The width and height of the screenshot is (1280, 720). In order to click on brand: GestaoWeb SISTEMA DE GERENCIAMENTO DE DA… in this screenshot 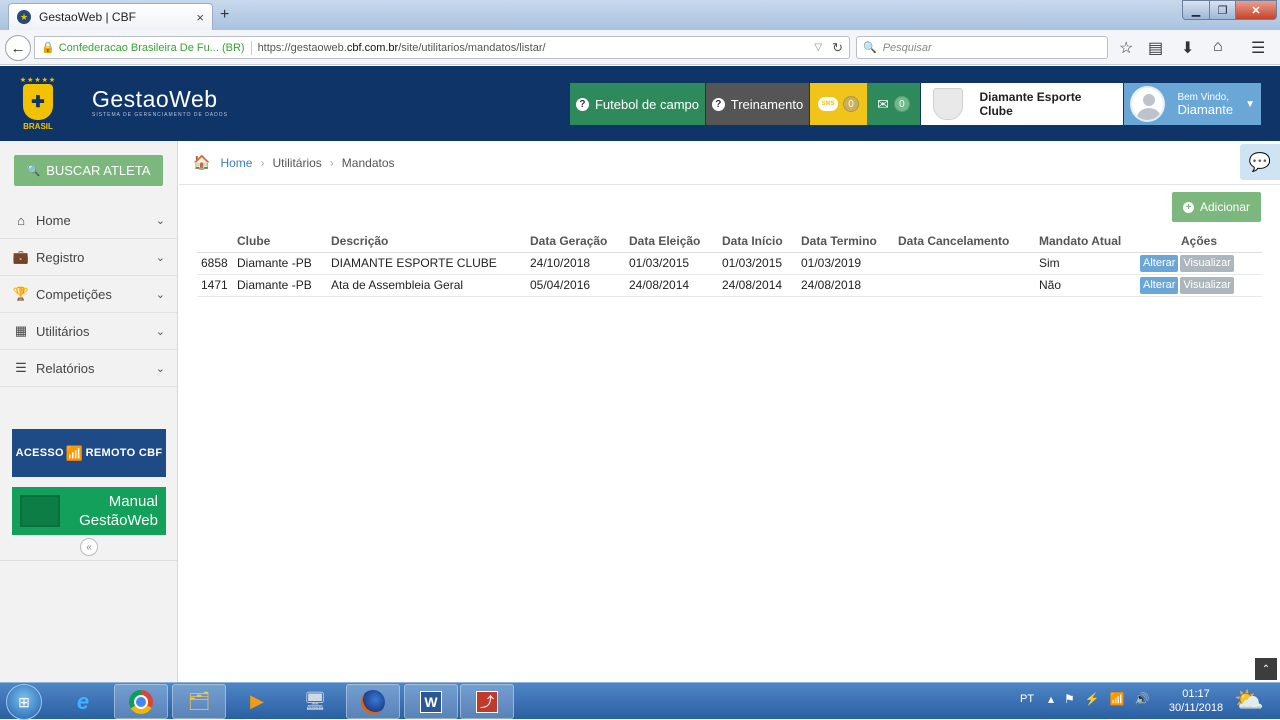, I will do `click(160, 102)`.